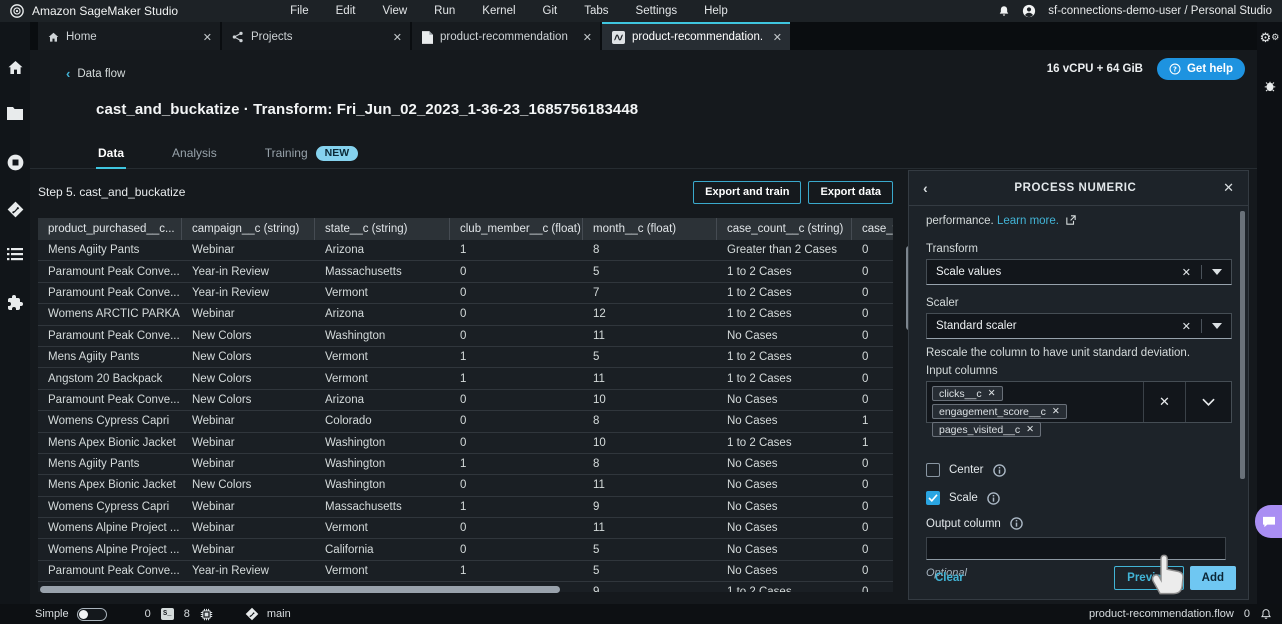 This screenshot has width=1282, height=624. I want to click on get-help-button: ? Get help, so click(1200, 69).